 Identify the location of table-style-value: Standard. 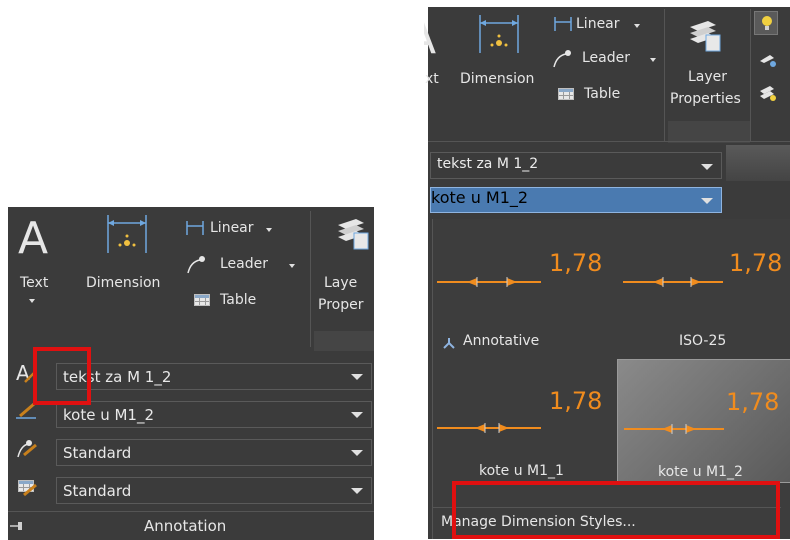
(97, 491).